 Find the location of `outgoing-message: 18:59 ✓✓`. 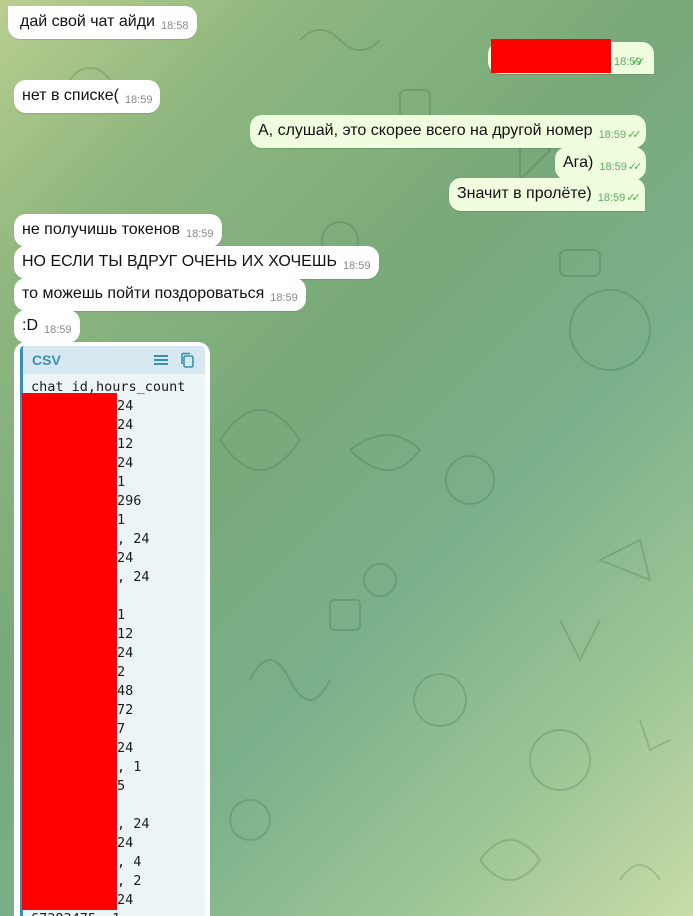

outgoing-message: 18:59 ✓✓ is located at coordinates (571, 56).